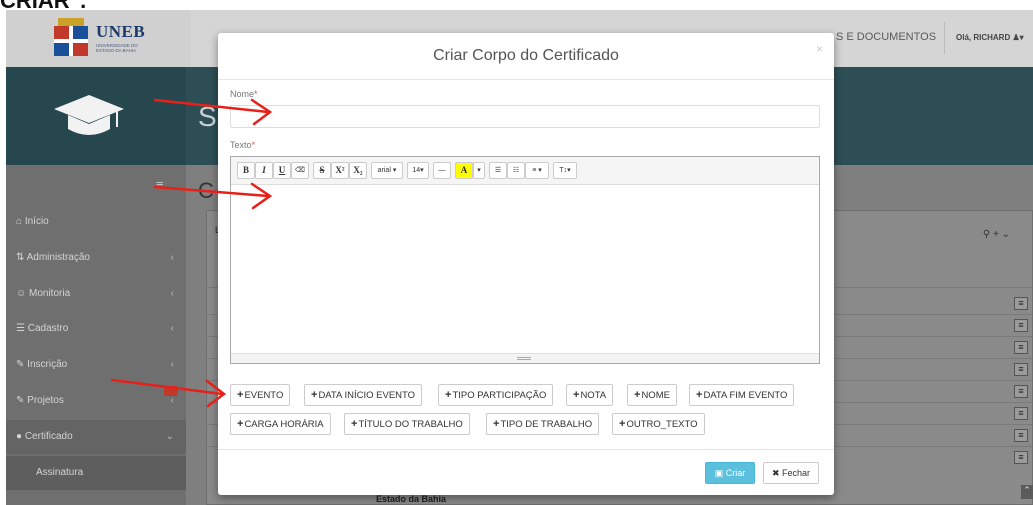 This screenshot has height=505, width=1033. Describe the element at coordinates (168, 393) in the screenshot. I see `arrow-to-tags` at that location.